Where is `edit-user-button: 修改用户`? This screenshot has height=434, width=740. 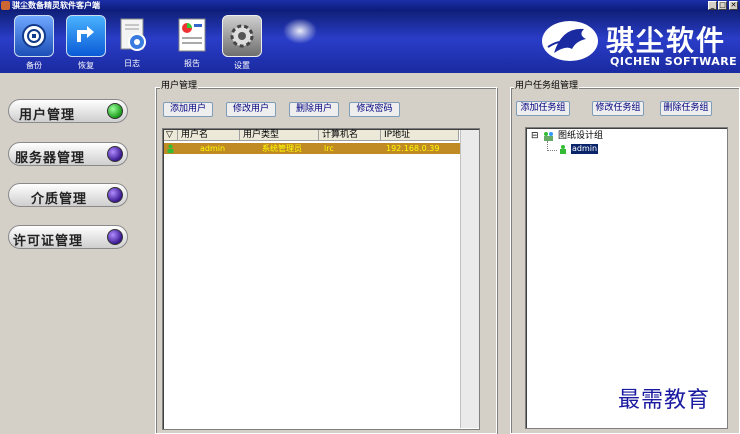 edit-user-button: 修改用户 is located at coordinates (251, 109).